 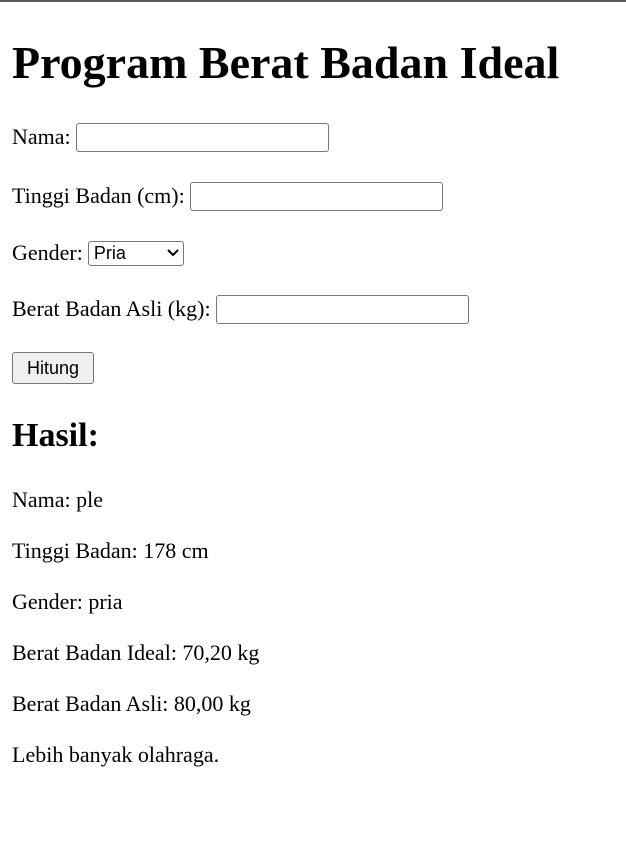 I want to click on browser-top-border, so click(x=313, y=1).